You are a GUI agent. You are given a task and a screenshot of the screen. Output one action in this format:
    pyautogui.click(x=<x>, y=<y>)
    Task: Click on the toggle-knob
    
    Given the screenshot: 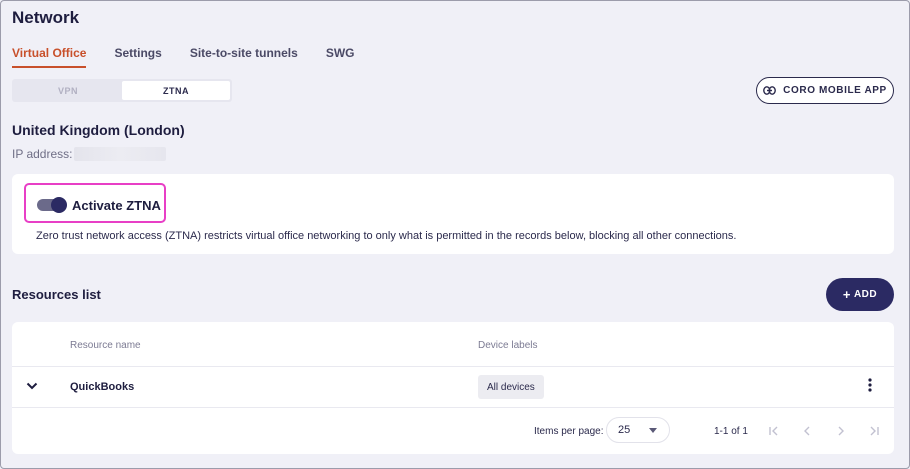 What is the action you would take?
    pyautogui.click(x=59, y=205)
    